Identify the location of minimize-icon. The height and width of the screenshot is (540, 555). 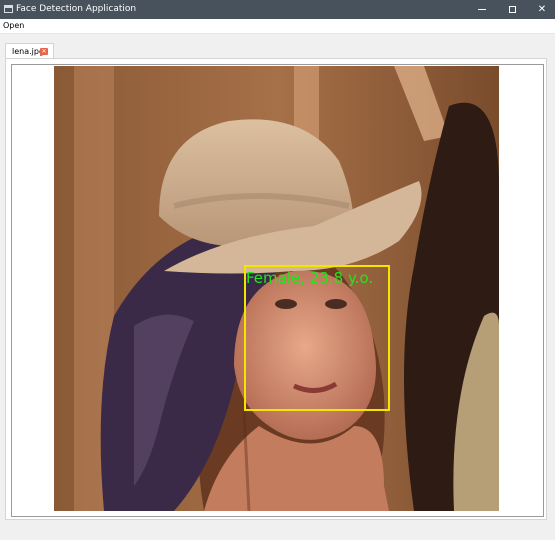
(482, 9).